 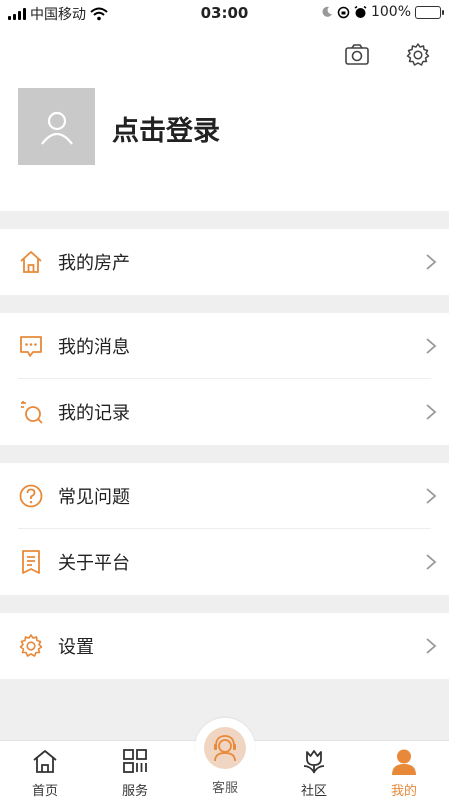 I want to click on menu-item-my-records: 我的记录, so click(x=224, y=412).